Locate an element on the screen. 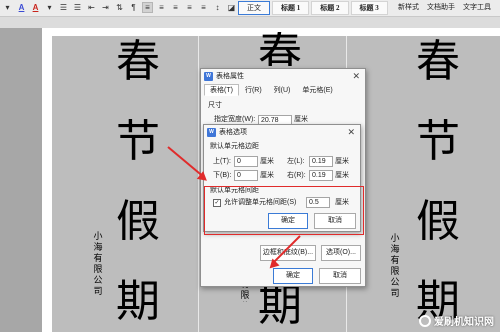 This screenshot has width=500, height=332. font-effects-icon: ▾ is located at coordinates (7, 7).